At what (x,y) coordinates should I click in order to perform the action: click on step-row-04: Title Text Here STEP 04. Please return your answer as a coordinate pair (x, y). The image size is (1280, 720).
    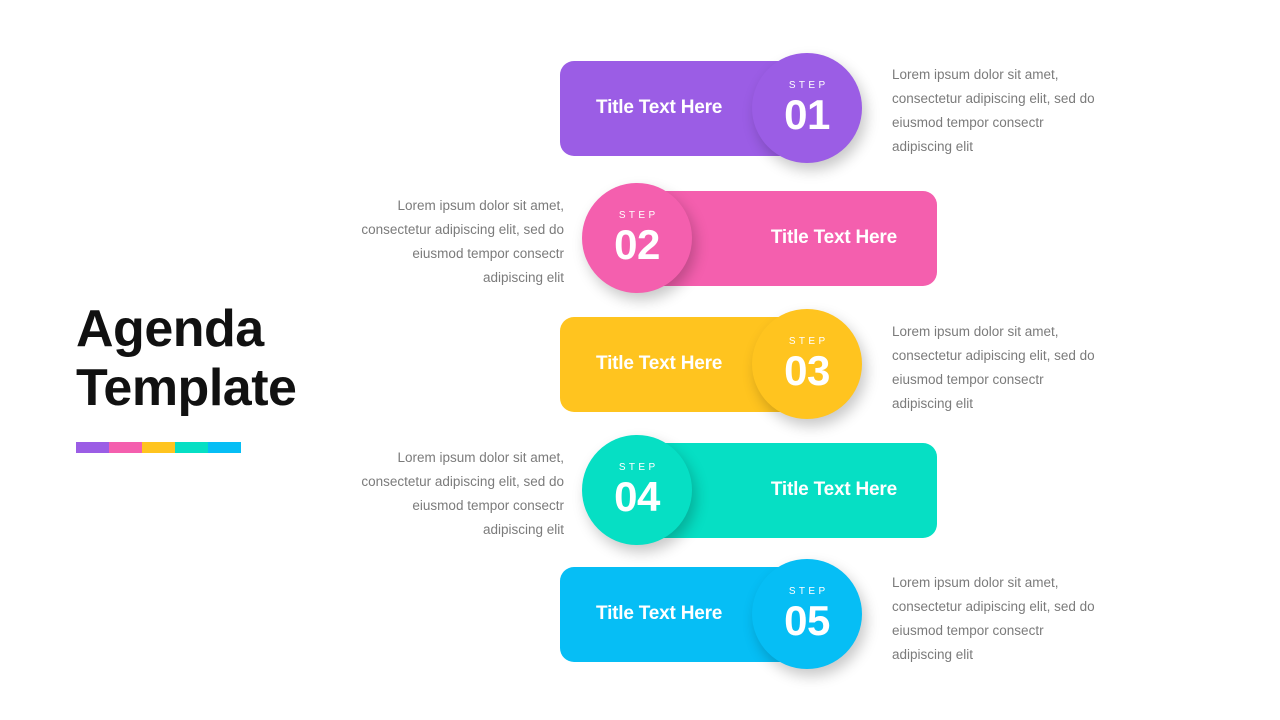
    Looking at the image, I should click on (759, 490).